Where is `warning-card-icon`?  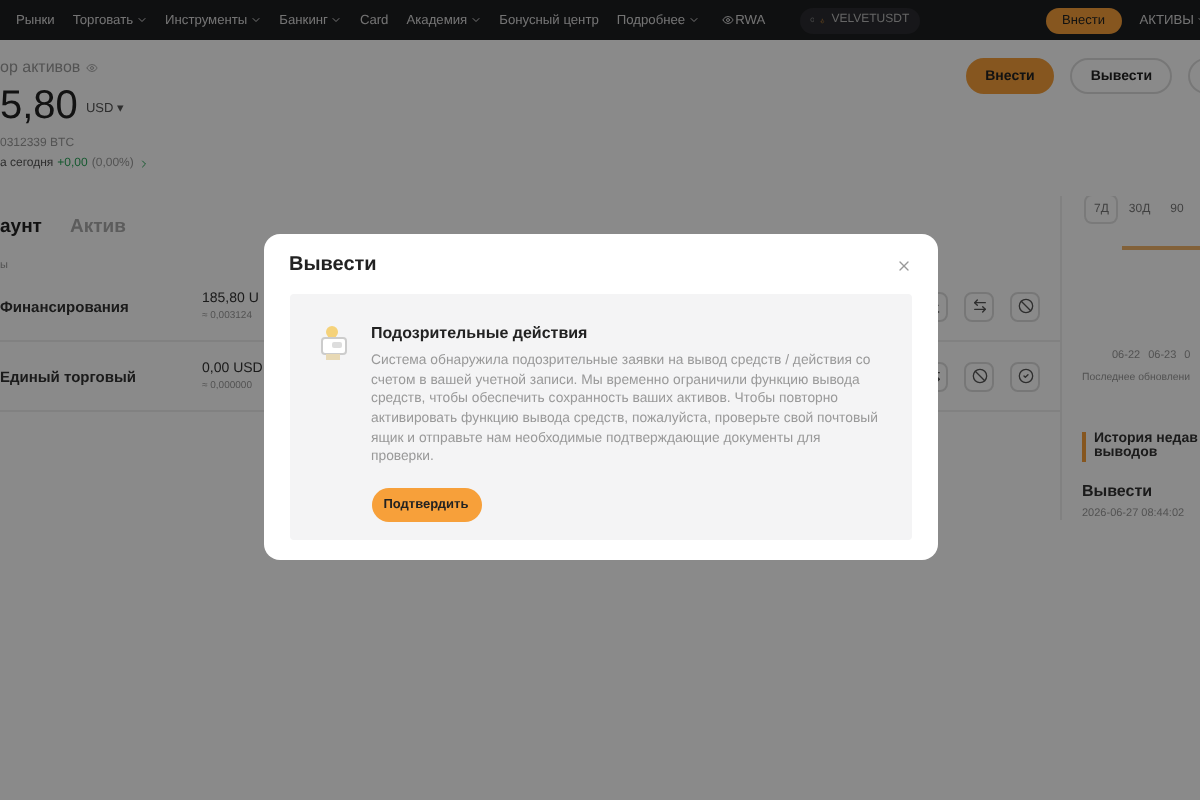
warning-card-icon is located at coordinates (333, 343).